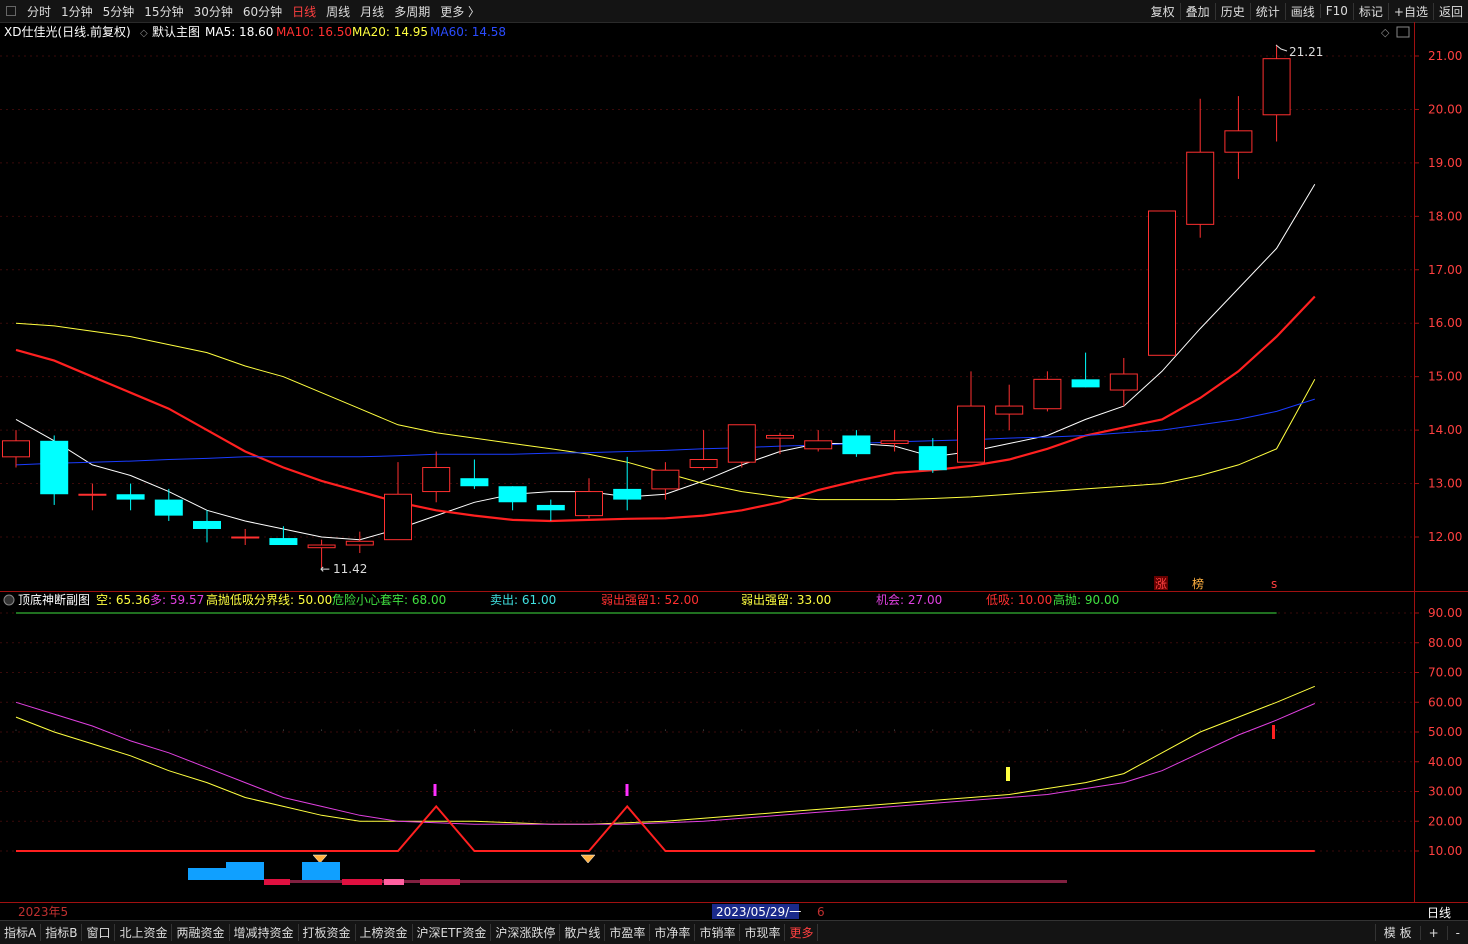 The height and width of the screenshot is (944, 1468). Describe the element at coordinates (1445, 613) in the screenshot. I see `sub-tick-label: 90.00` at that location.